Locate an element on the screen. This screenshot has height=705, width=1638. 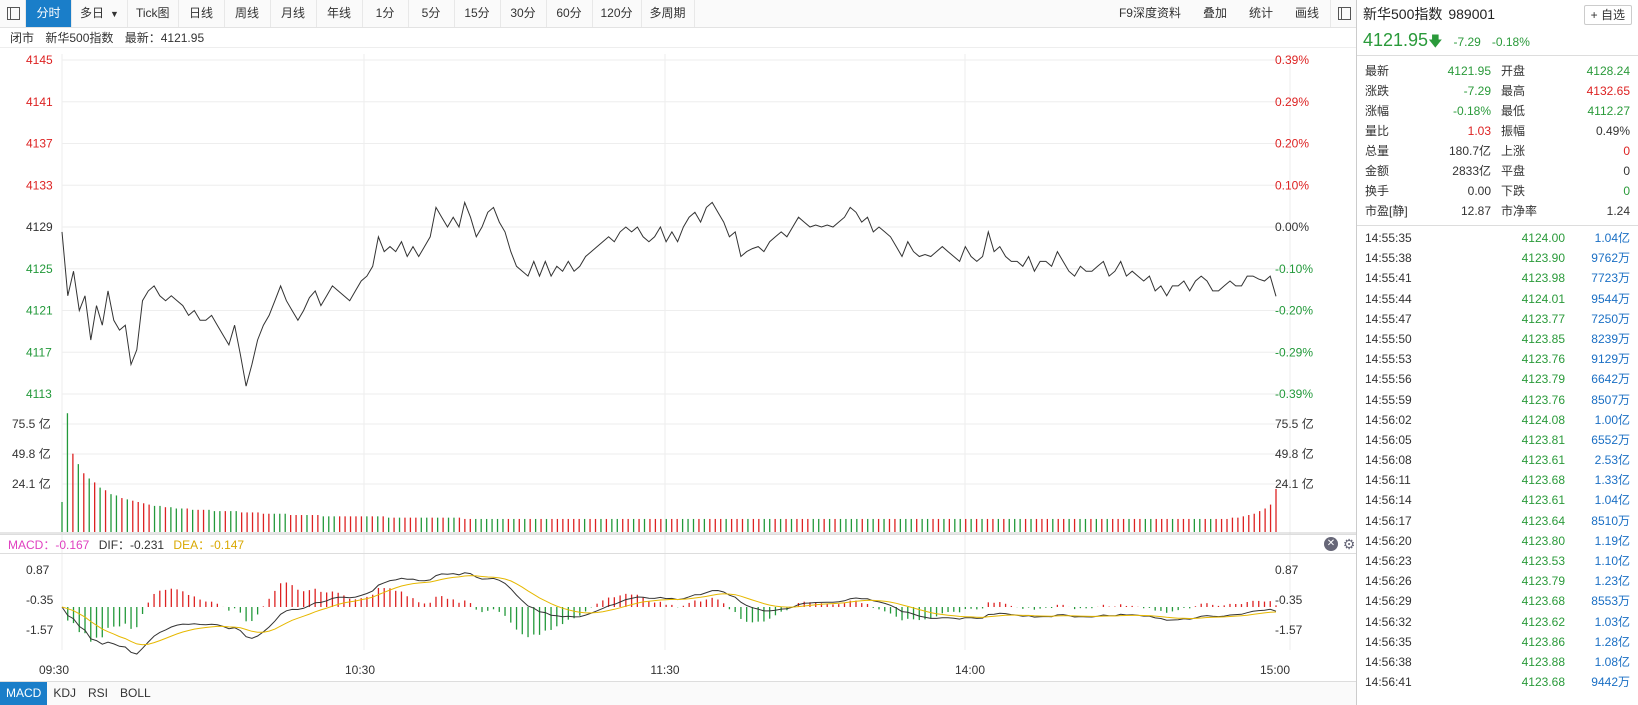
quote-cell: 涨幅 is located at coordinates (1377, 111).